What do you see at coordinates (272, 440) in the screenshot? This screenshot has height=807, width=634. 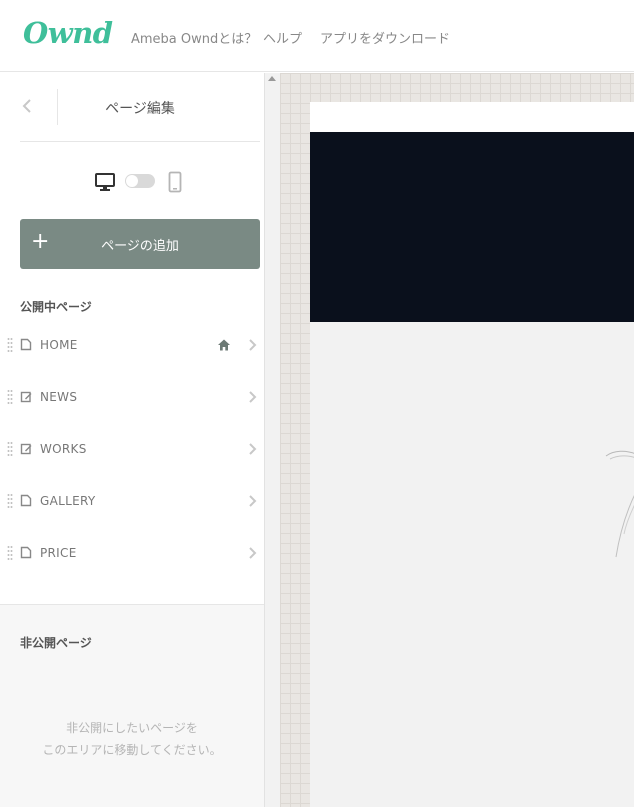 I see `sidebar-scrollbar` at bounding box center [272, 440].